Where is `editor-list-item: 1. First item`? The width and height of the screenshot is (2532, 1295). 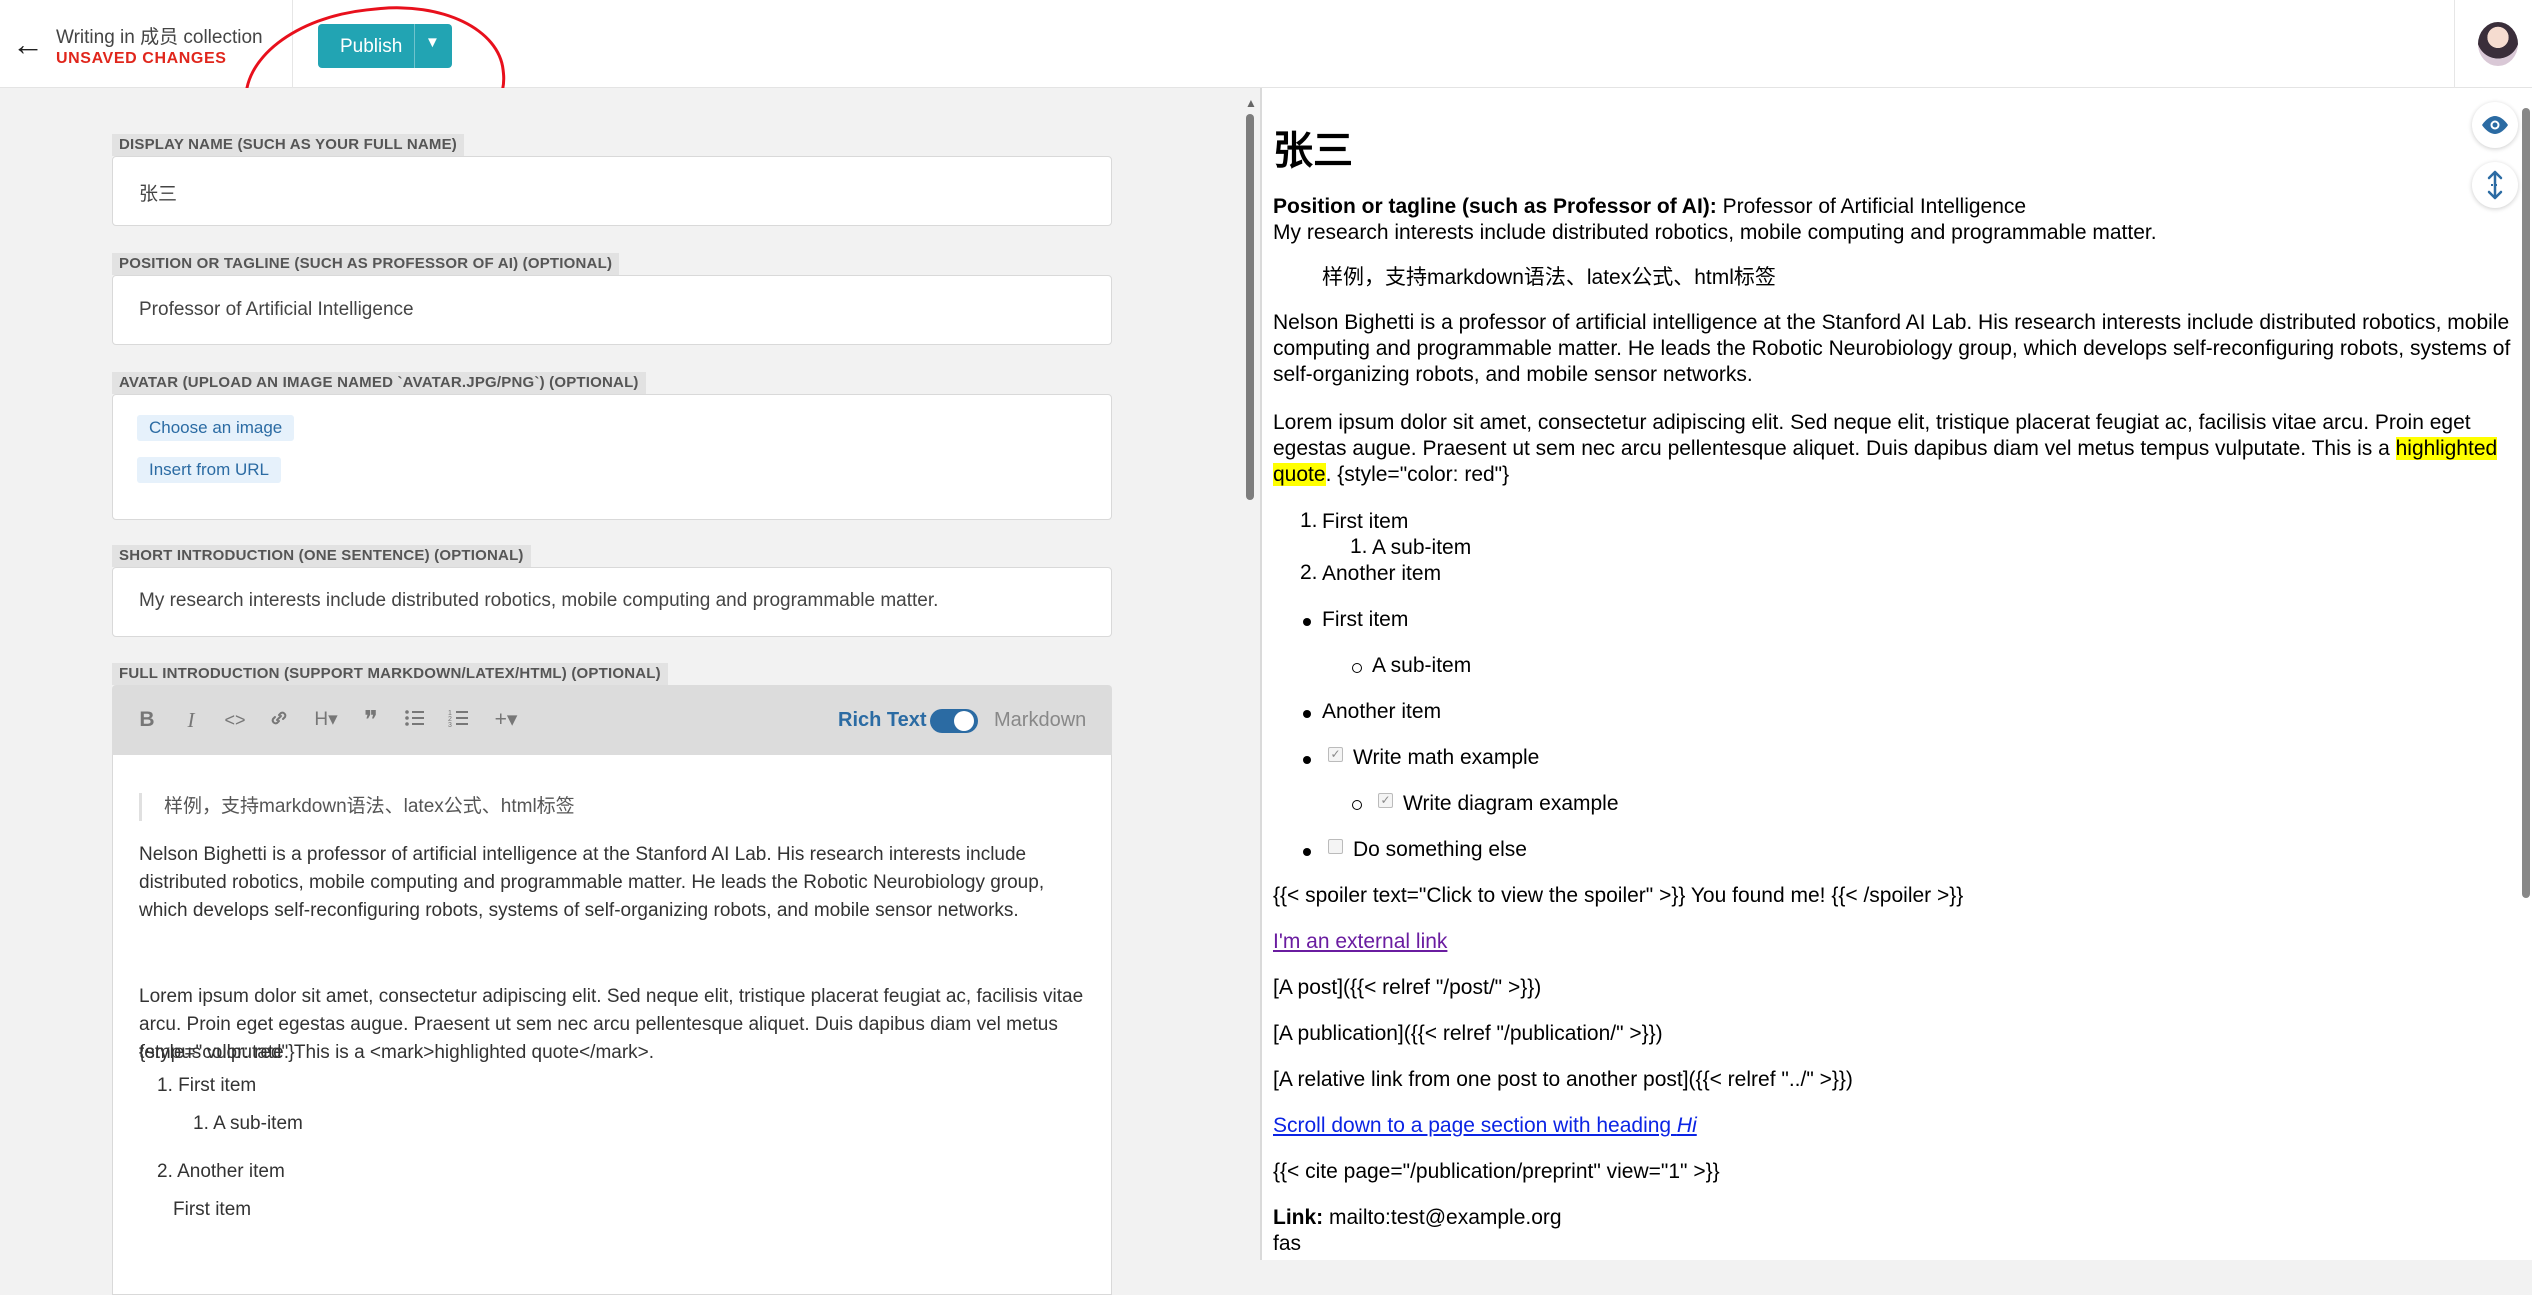
editor-list-item: 1. First item is located at coordinates (207, 1085).